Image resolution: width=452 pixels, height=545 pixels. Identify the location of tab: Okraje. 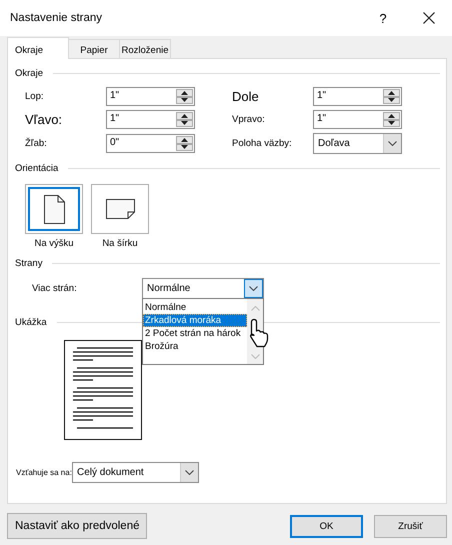
(38, 48).